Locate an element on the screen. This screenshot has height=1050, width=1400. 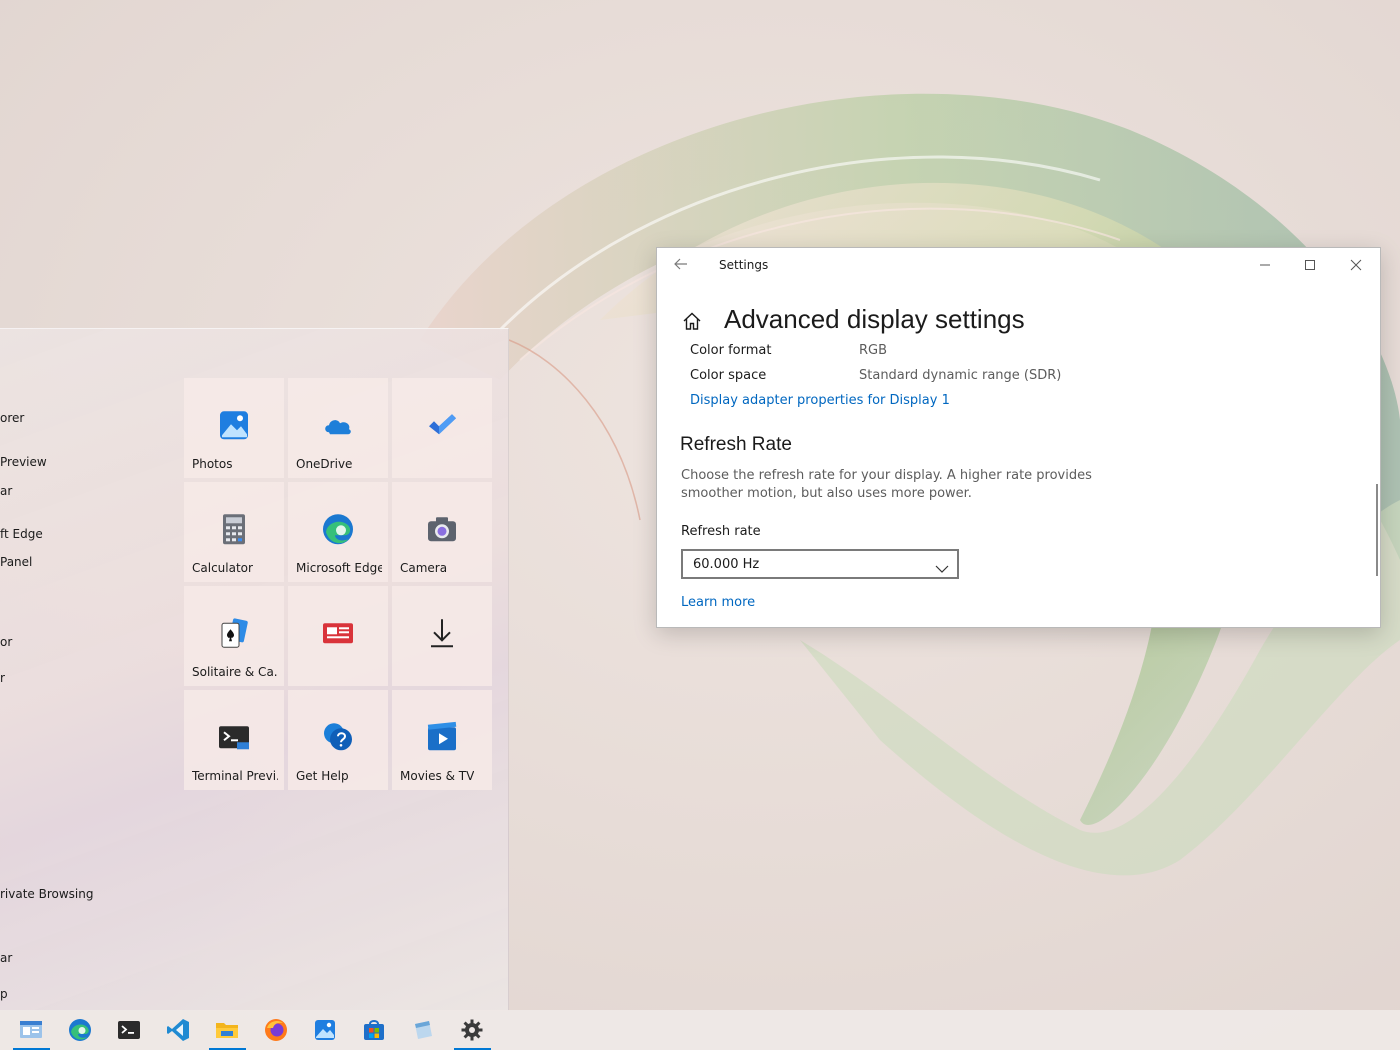
maximize-icon is located at coordinates (1310, 265).